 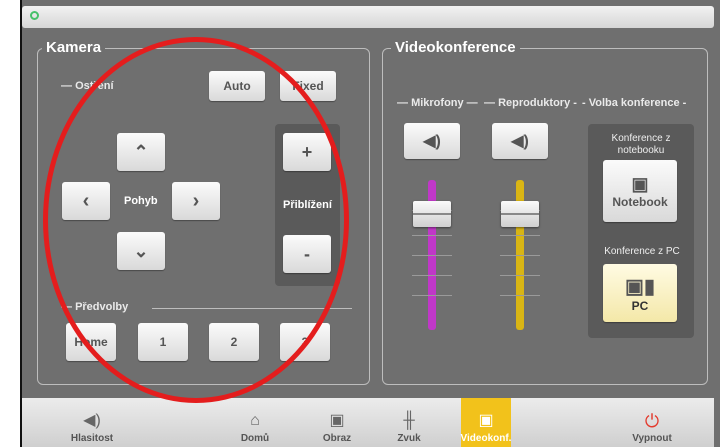 I want to click on preset-1-button: 1, so click(x=163, y=342).